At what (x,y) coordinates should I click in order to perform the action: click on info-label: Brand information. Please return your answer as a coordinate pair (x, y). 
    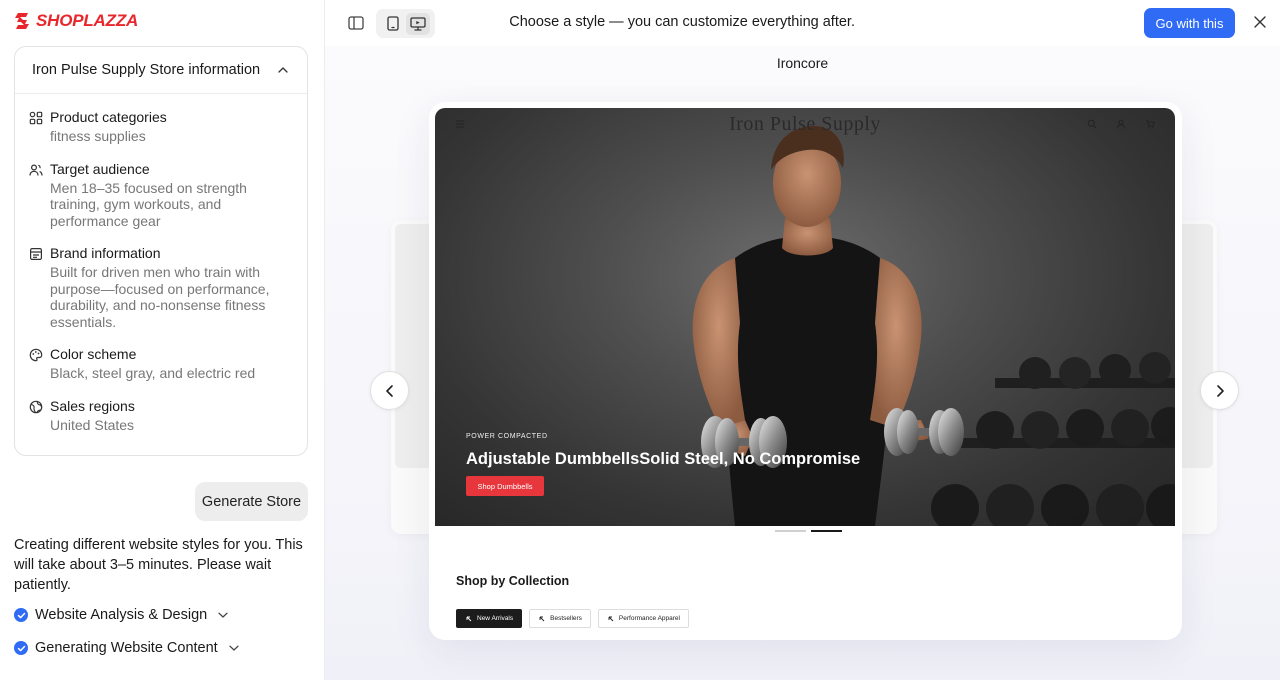
    Looking at the image, I should click on (105, 253).